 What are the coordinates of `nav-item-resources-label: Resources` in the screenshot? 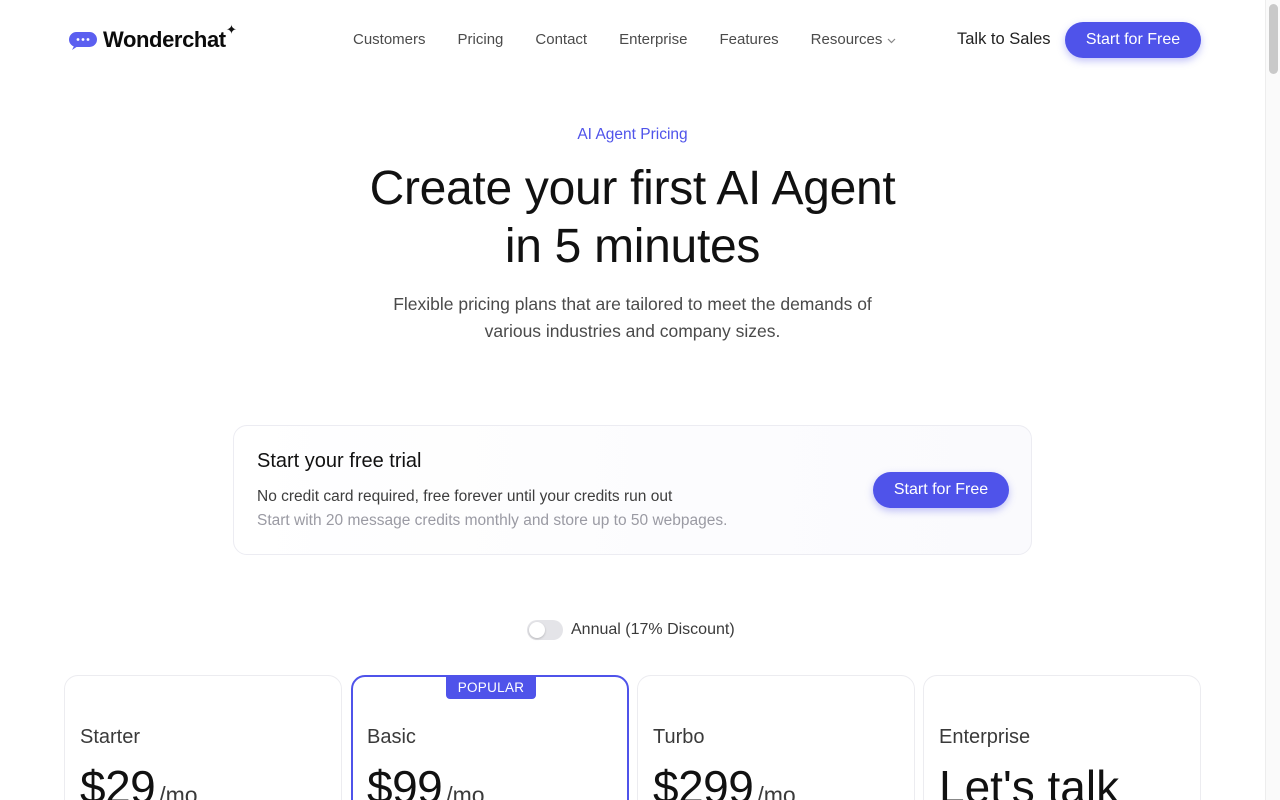 It's located at (846, 39).